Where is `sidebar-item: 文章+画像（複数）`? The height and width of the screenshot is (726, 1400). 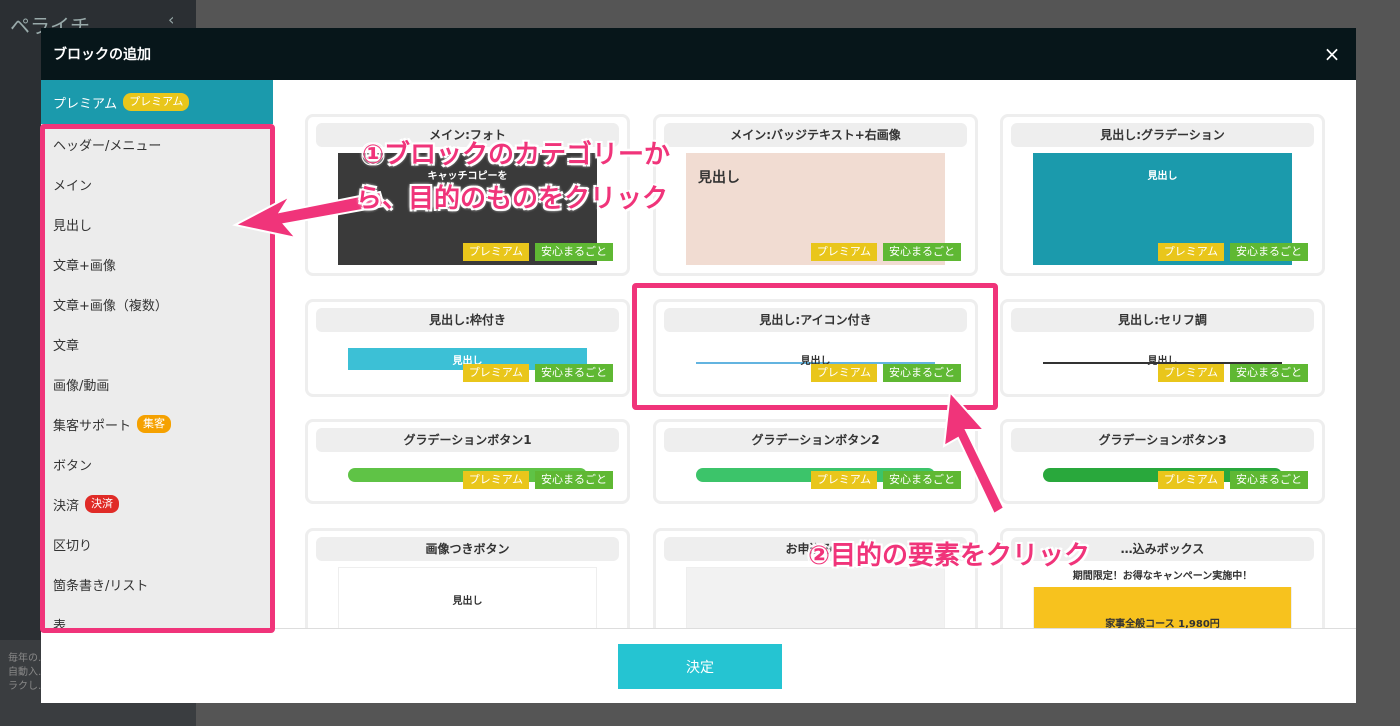 sidebar-item: 文章+画像（複数） is located at coordinates (157, 304).